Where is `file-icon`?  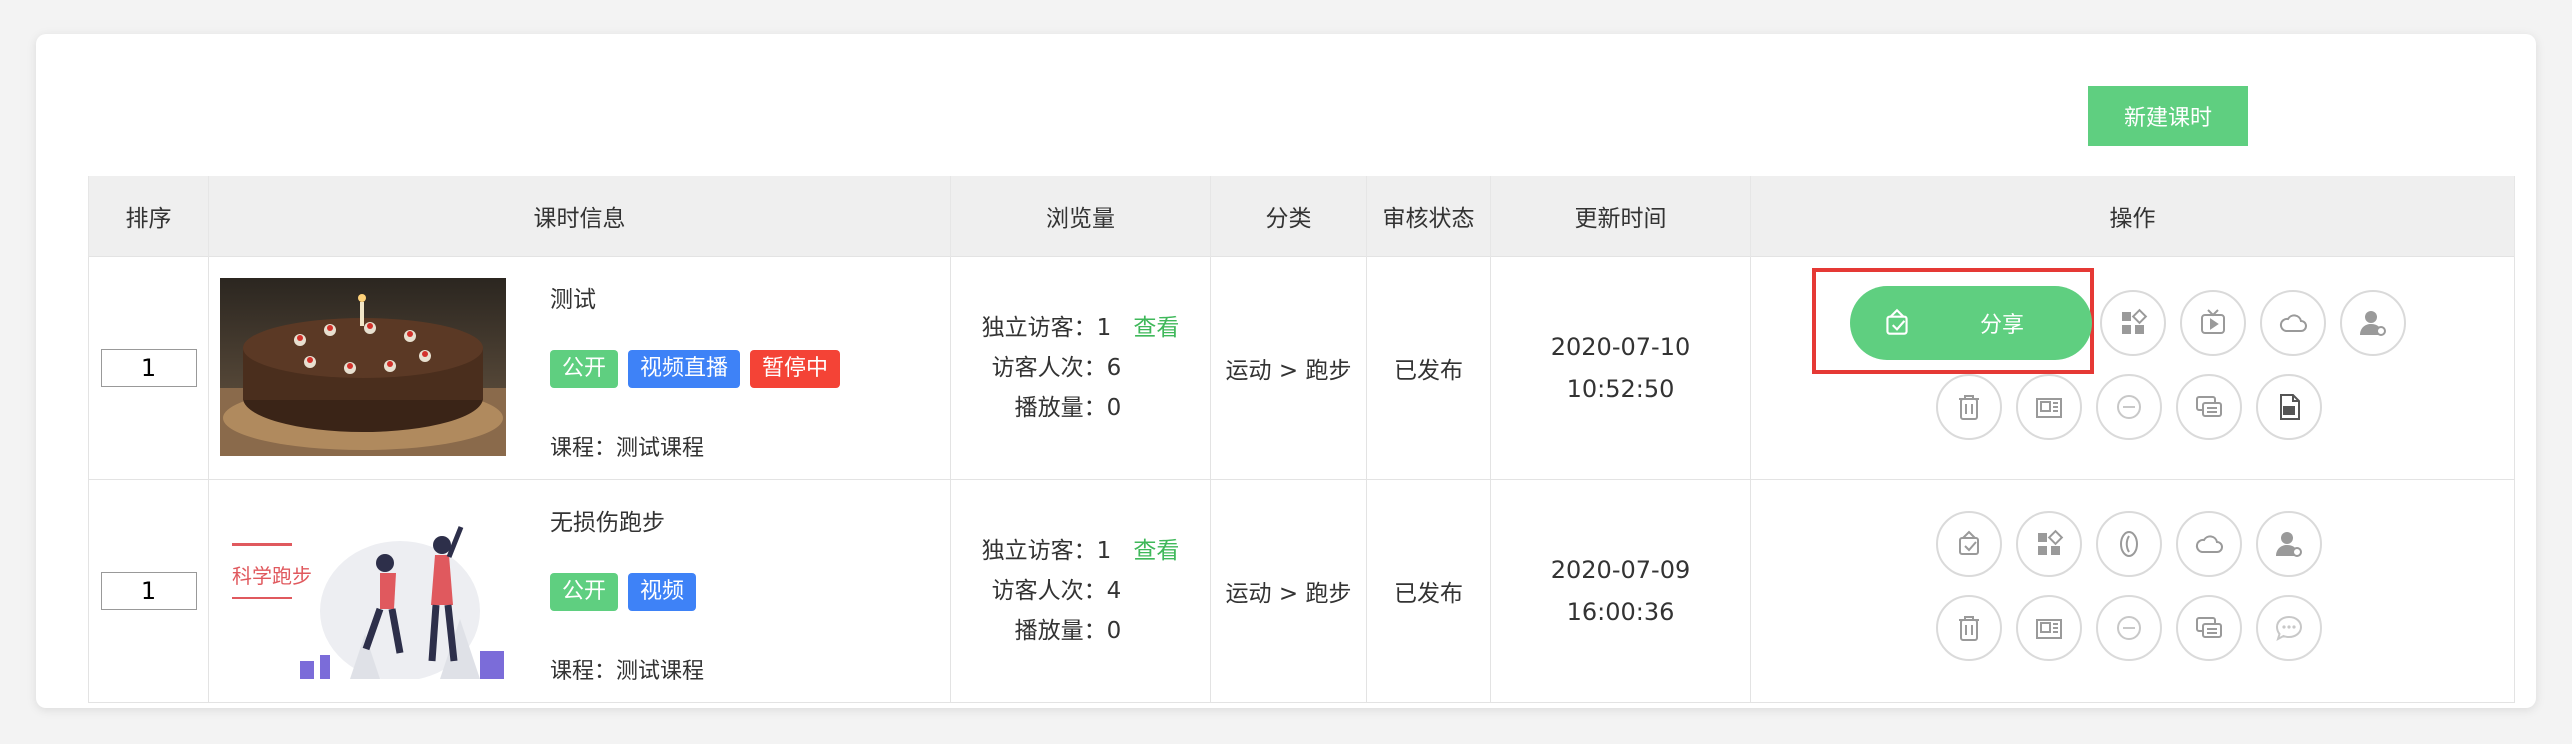 file-icon is located at coordinates (2289, 407).